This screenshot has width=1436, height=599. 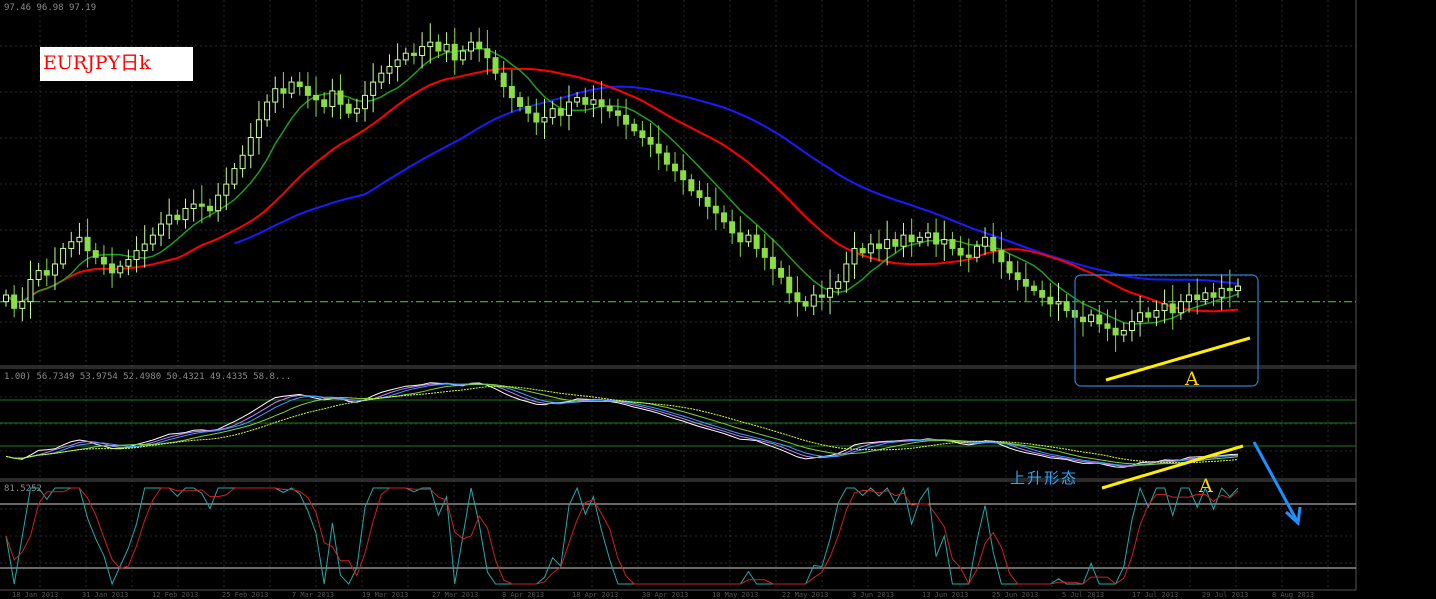 What do you see at coordinates (50, 8) in the screenshot?
I see `price-readout: 97.46 96.98 97.19` at bounding box center [50, 8].